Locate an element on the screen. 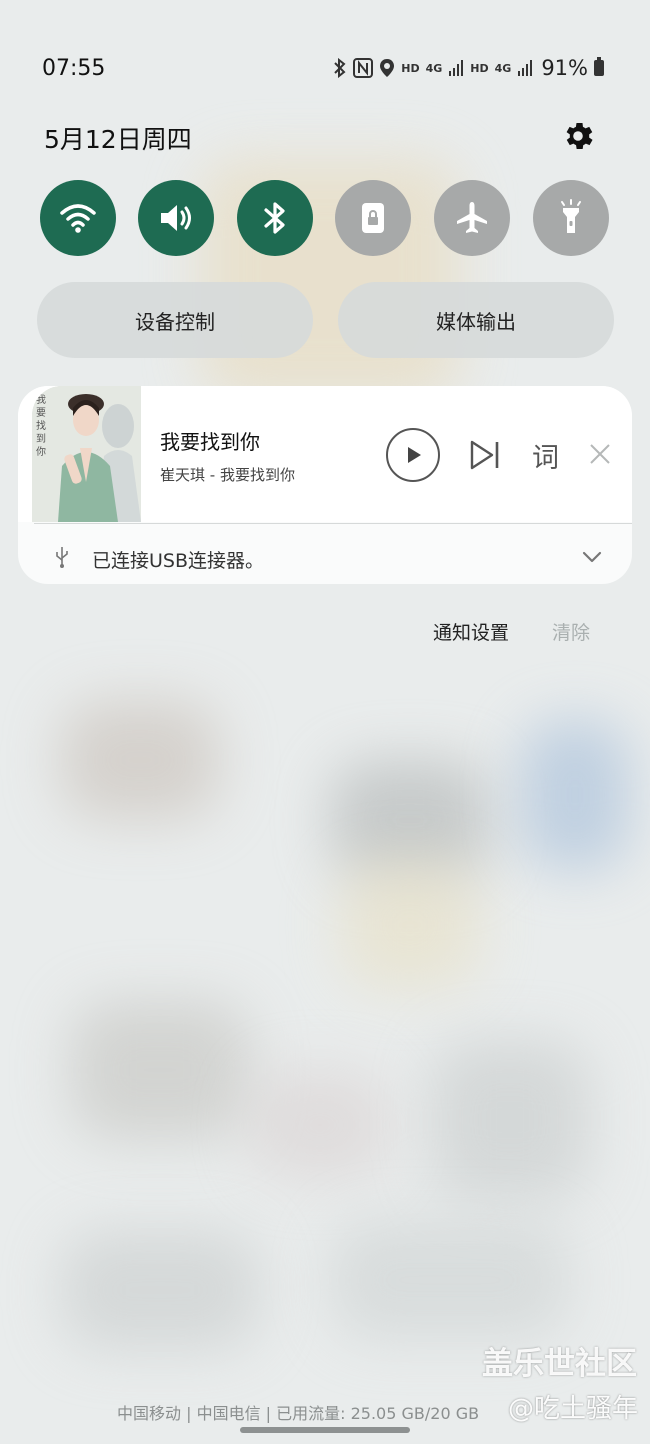 The height and width of the screenshot is (1444, 650). media-player: 我要找到你 我要找到你 崔天琪 - 我要找到你 词 is located at coordinates (325, 454).